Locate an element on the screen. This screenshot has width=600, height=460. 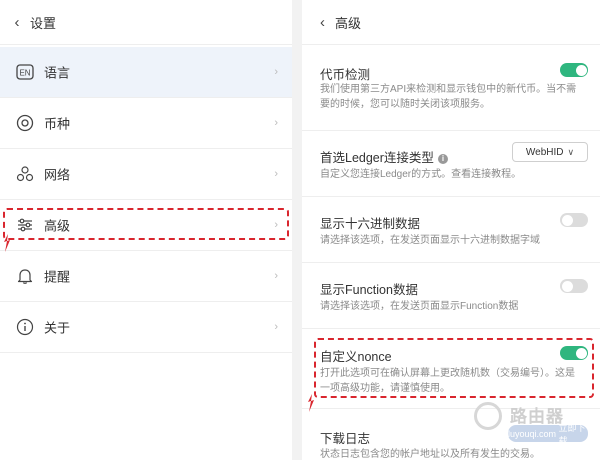
setting-title: 代币检测 is located at coordinates (345, 75).